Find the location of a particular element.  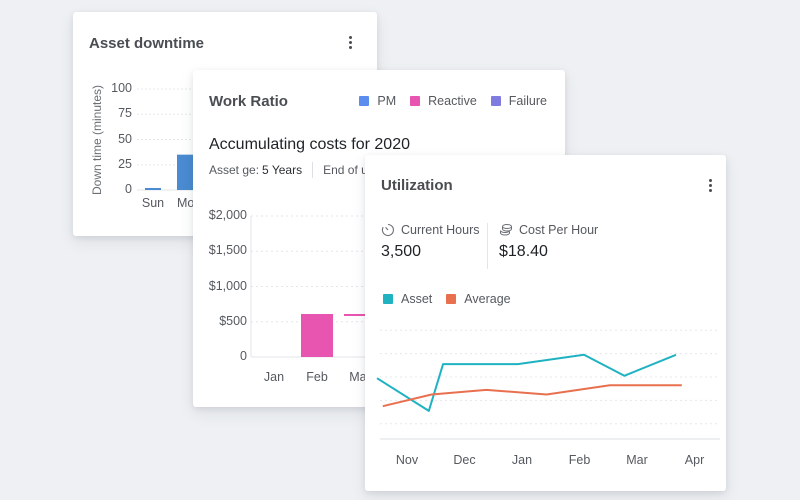

utilization-chart is located at coordinates (548, 384).